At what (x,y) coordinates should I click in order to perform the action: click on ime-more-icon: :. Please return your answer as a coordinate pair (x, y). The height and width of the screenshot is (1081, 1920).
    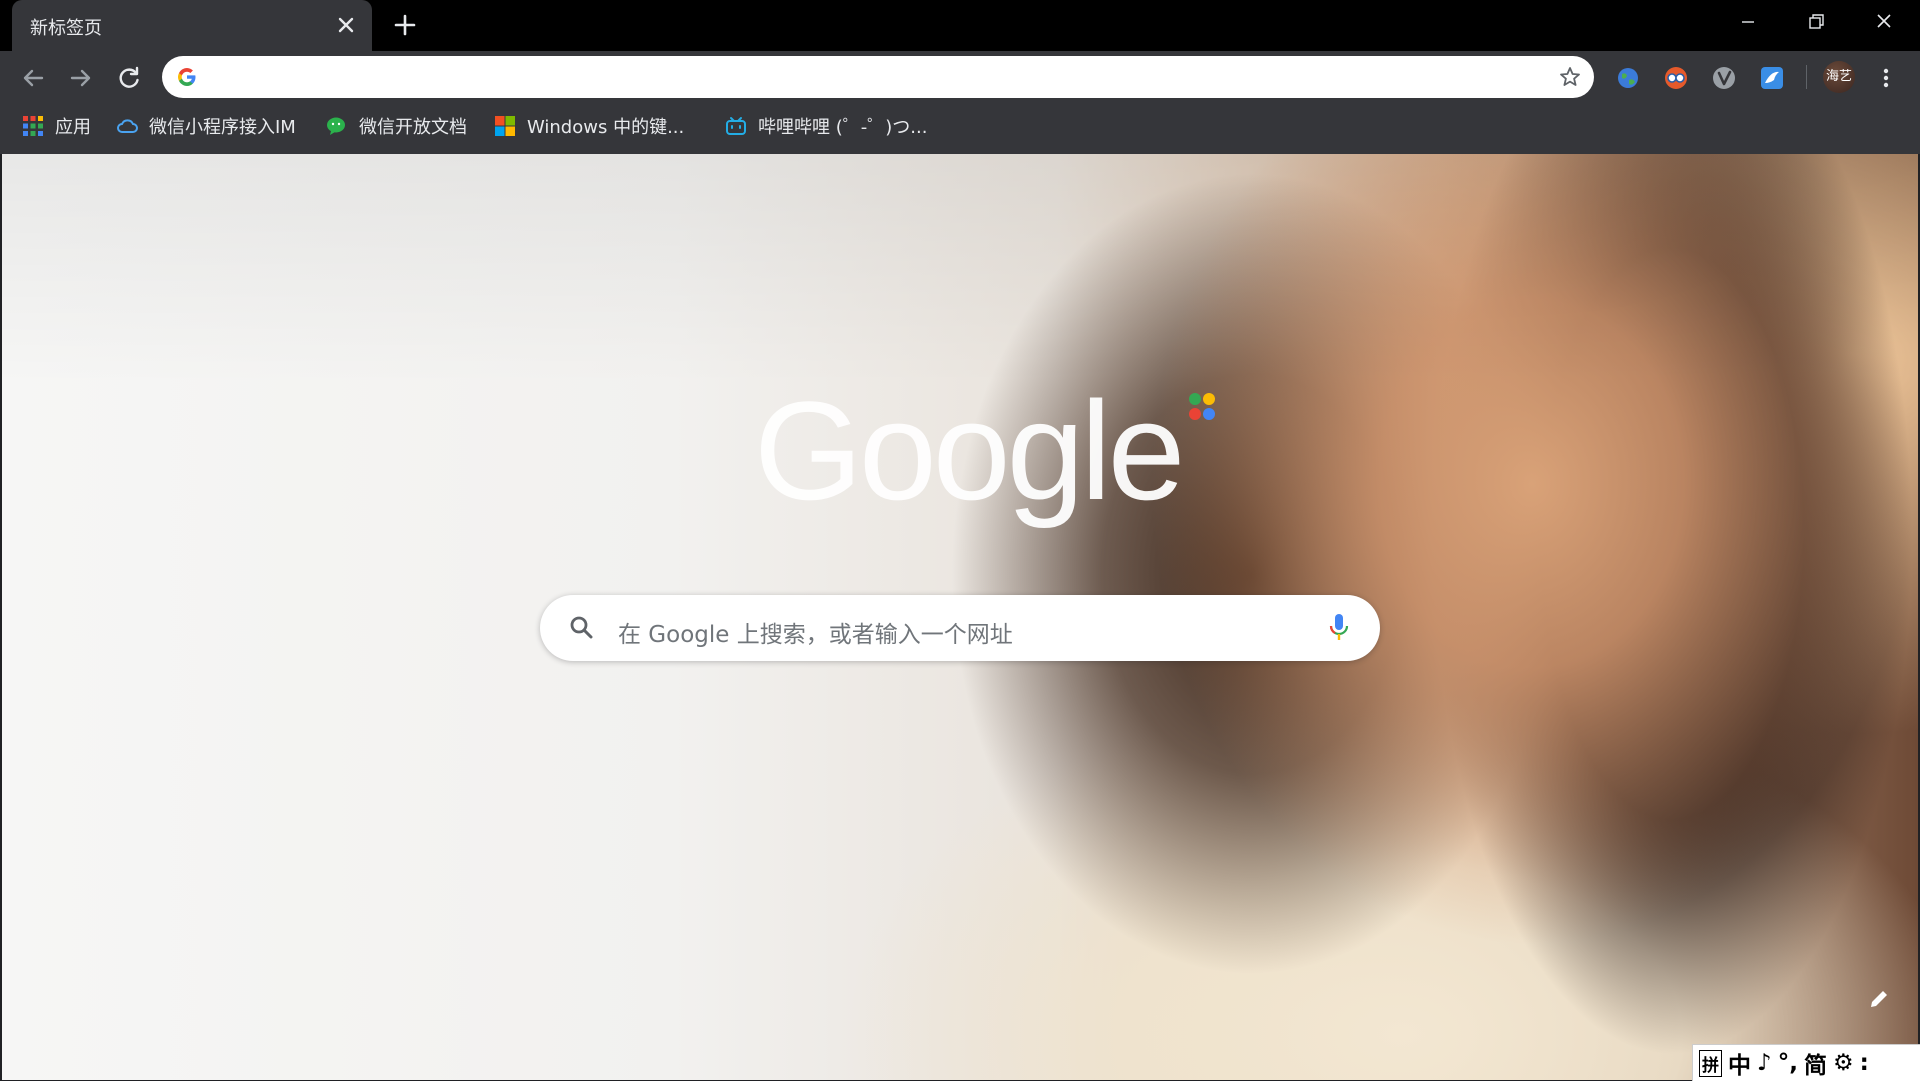
    Looking at the image, I should click on (1864, 1063).